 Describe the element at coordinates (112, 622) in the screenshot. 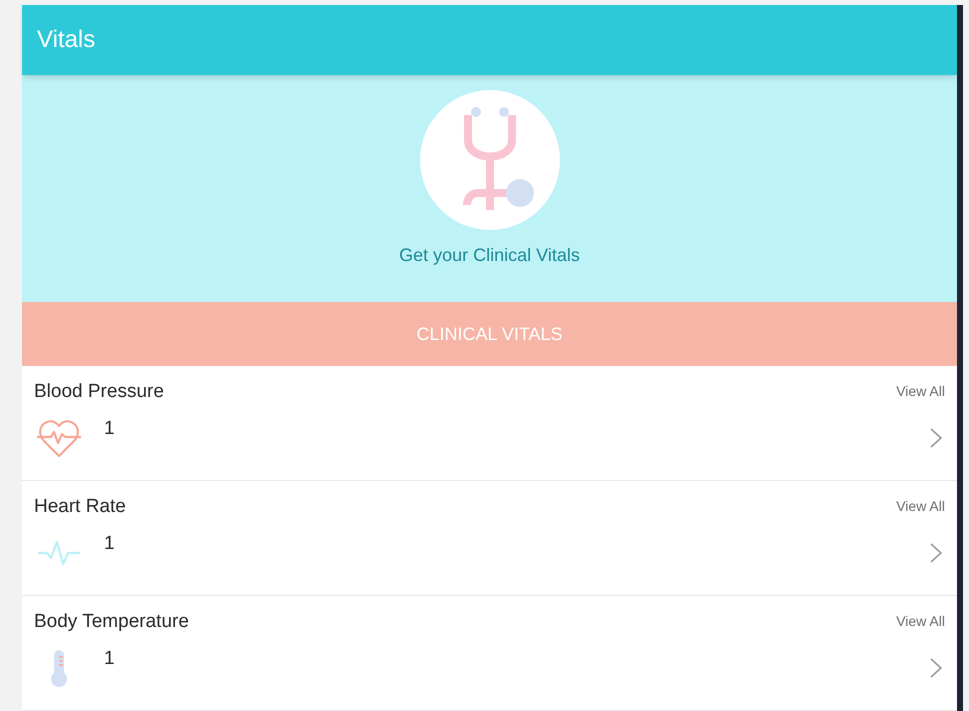

I see `vital-name: Body Temperature` at that location.